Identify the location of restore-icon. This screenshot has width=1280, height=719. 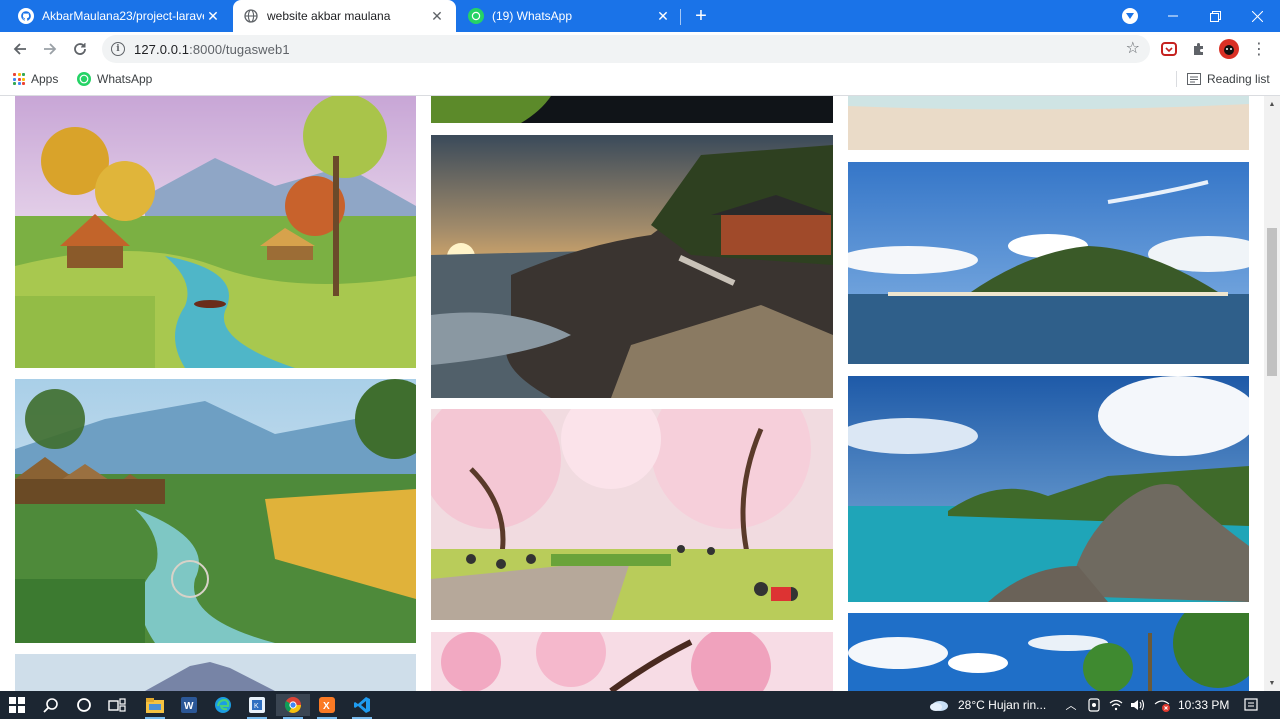
(1215, 16).